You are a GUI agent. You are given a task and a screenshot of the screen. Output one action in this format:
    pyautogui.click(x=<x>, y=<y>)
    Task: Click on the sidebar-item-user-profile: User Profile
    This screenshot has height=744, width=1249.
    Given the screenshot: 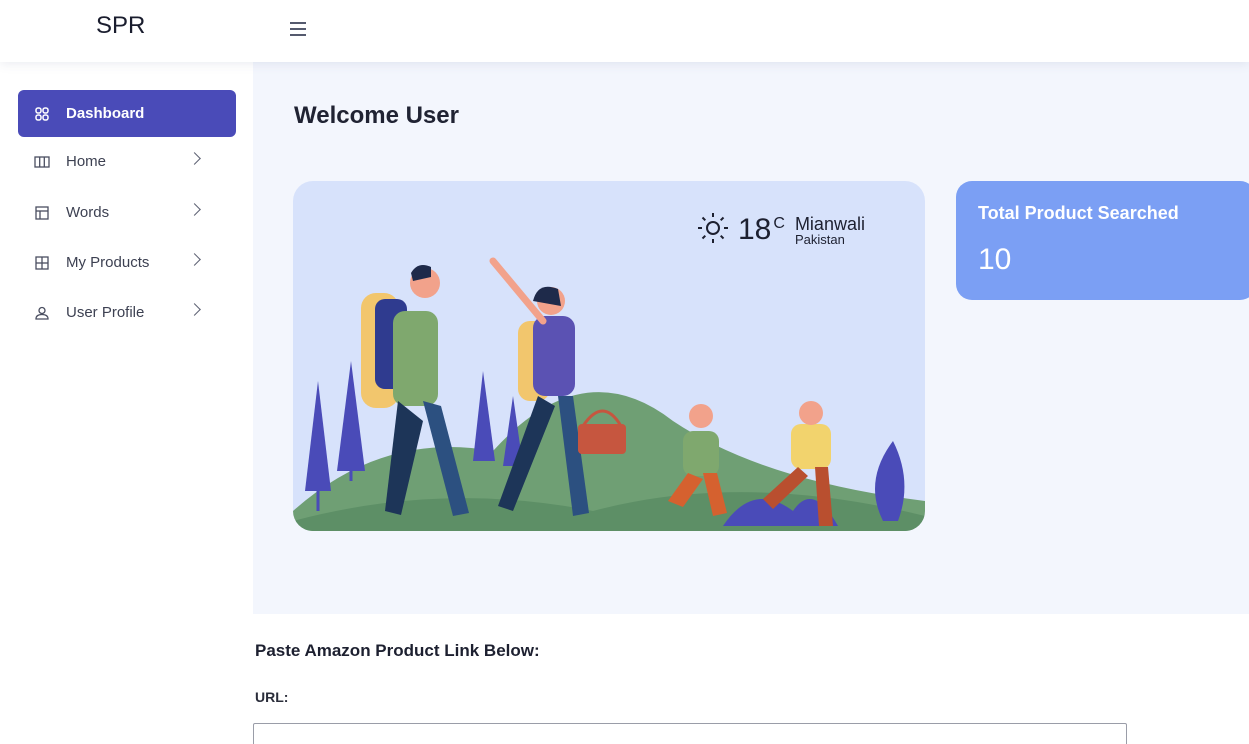 What is the action you would take?
    pyautogui.click(x=127, y=312)
    